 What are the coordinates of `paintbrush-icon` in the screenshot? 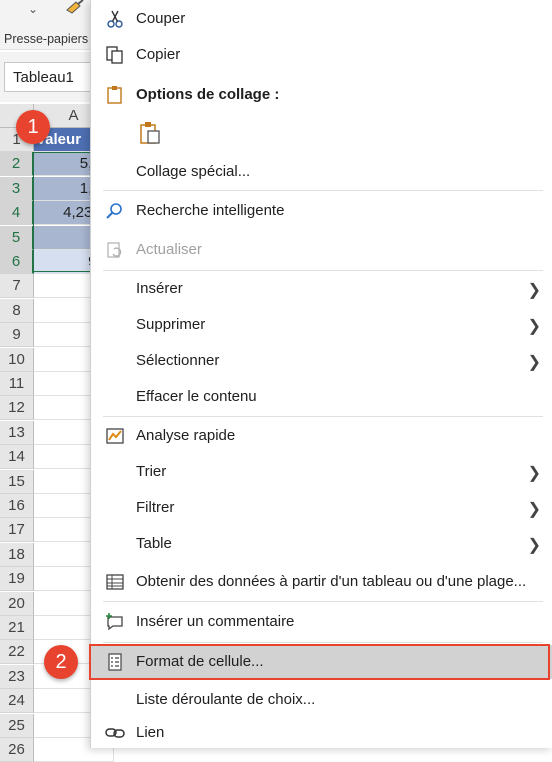 It's located at (75, 9).